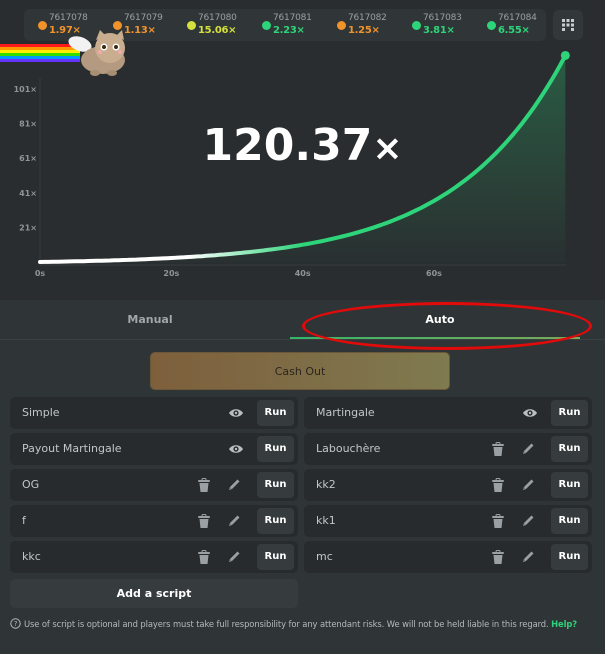  Describe the element at coordinates (387, 148) in the screenshot. I see `multiplier-suffix: ×` at that location.